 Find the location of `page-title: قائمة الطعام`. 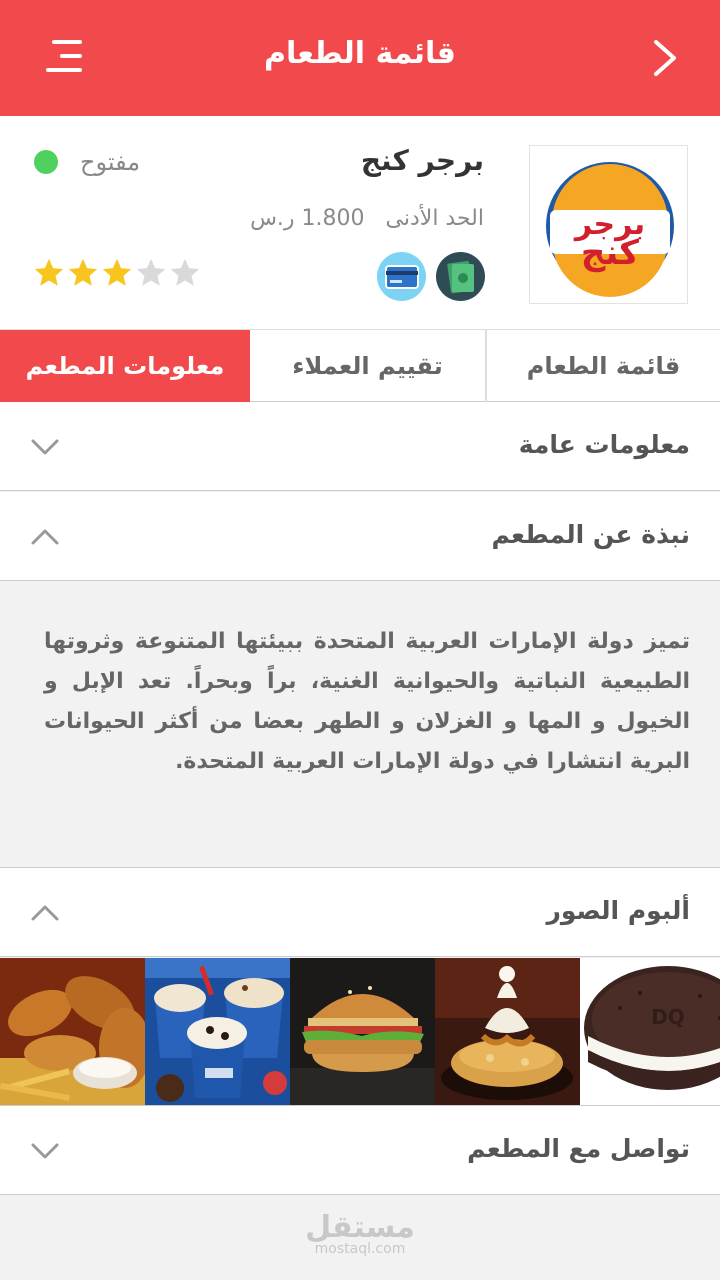

page-title: قائمة الطعام is located at coordinates (360, 53).